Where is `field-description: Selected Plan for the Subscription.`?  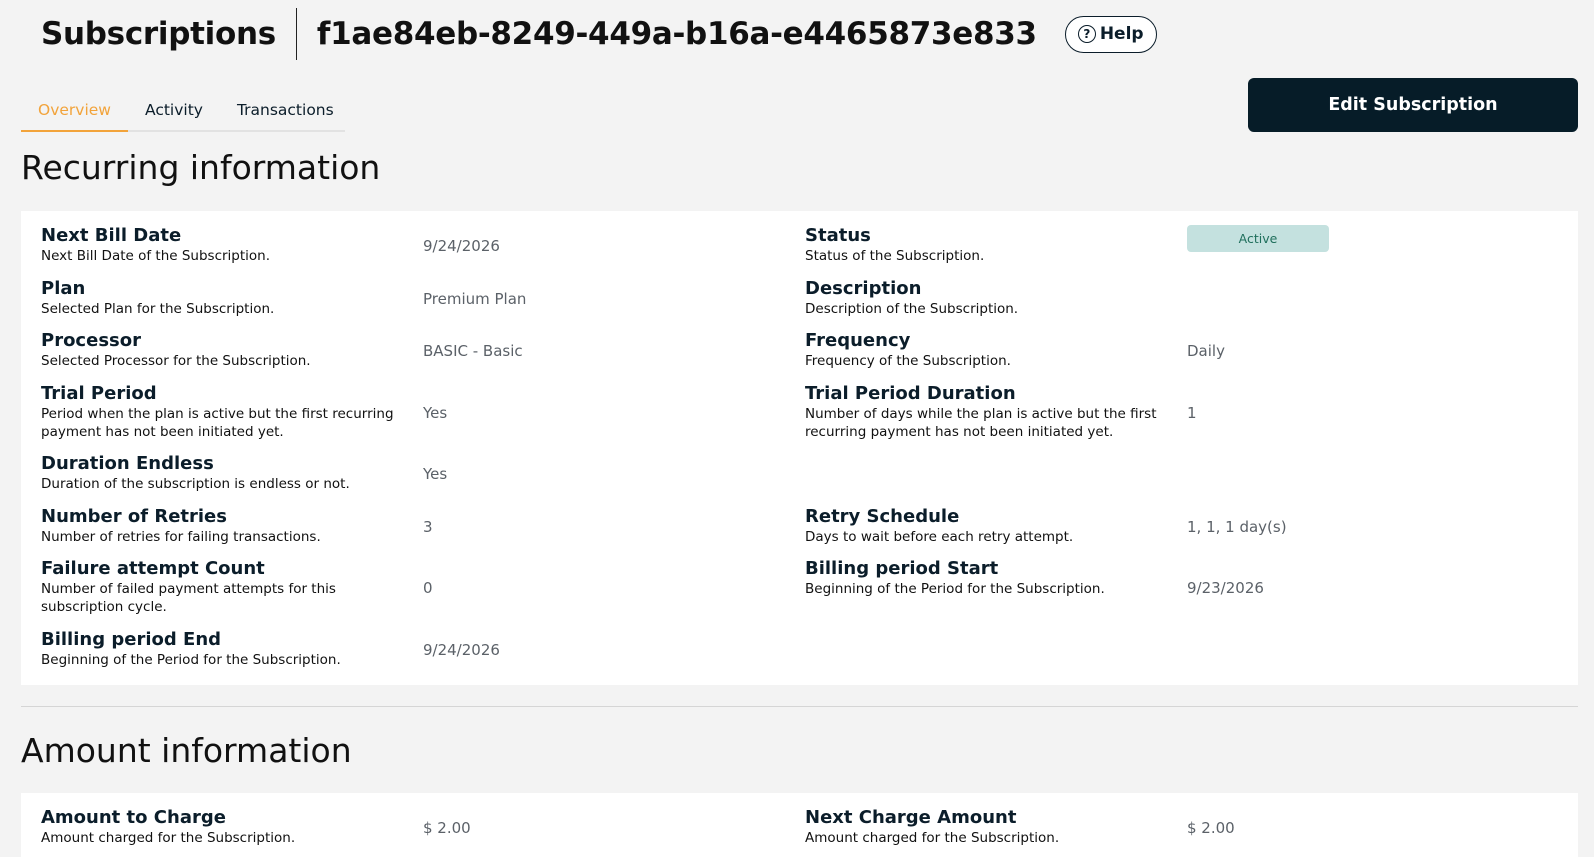
field-description: Selected Plan for the Subscription. is located at coordinates (158, 309).